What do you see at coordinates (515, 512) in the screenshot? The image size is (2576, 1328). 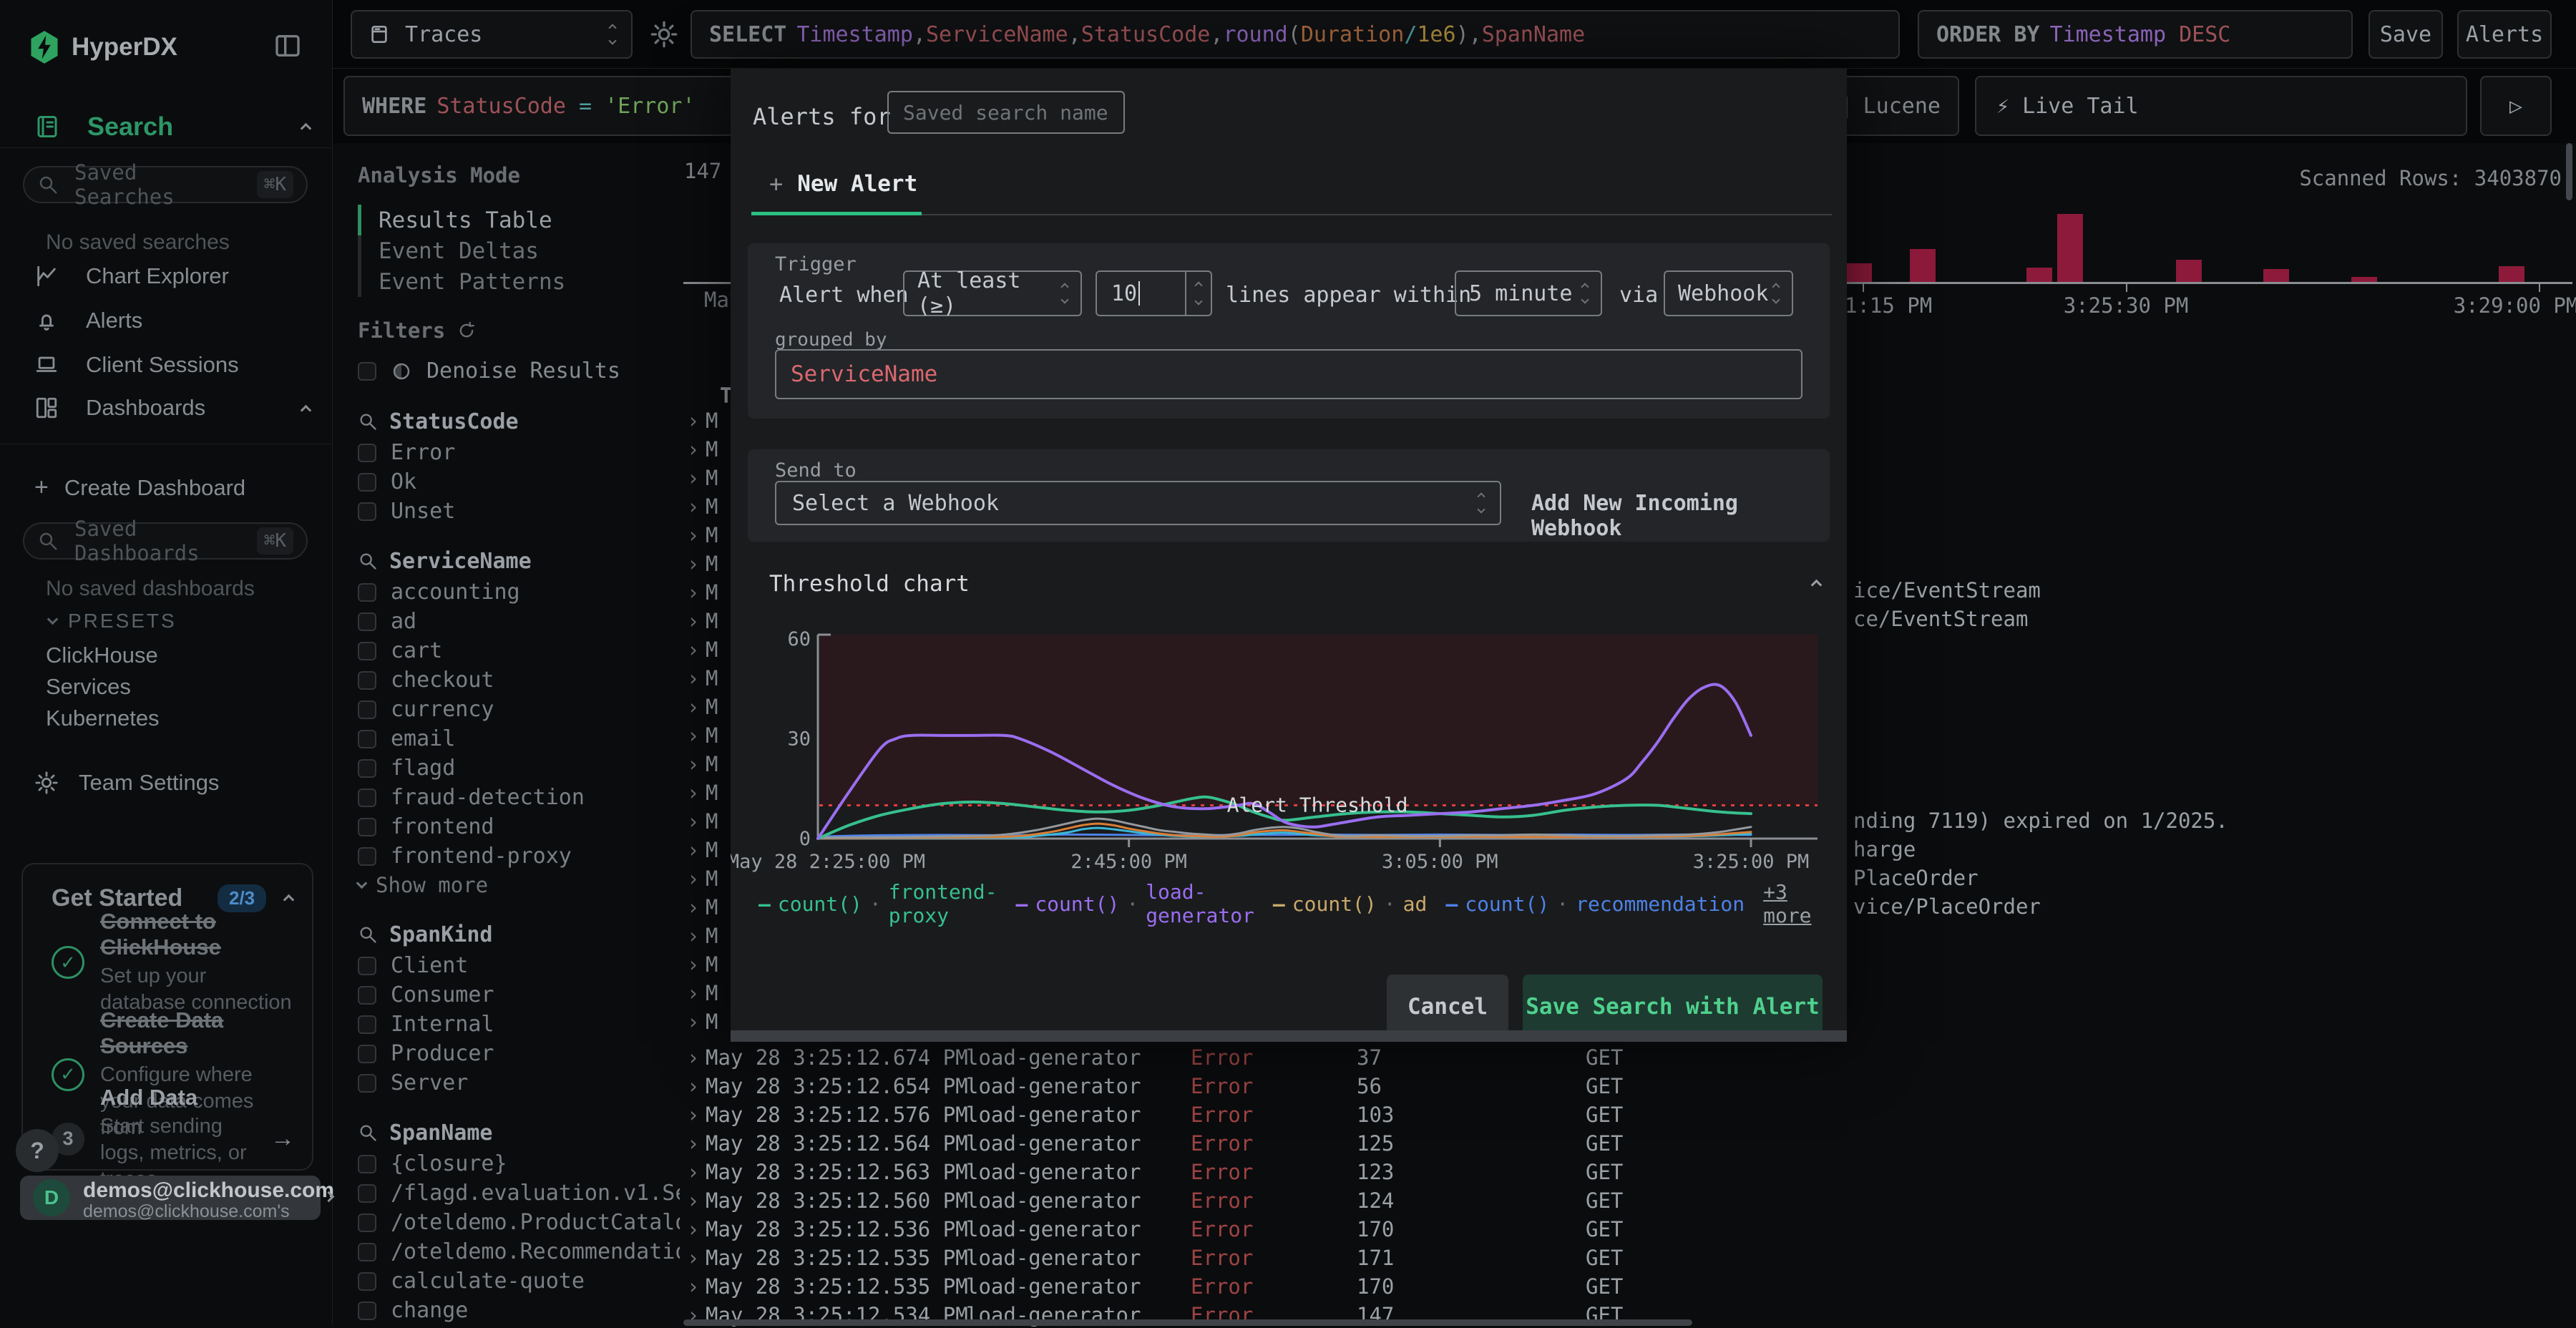 I see `filter-value-row: Unset` at bounding box center [515, 512].